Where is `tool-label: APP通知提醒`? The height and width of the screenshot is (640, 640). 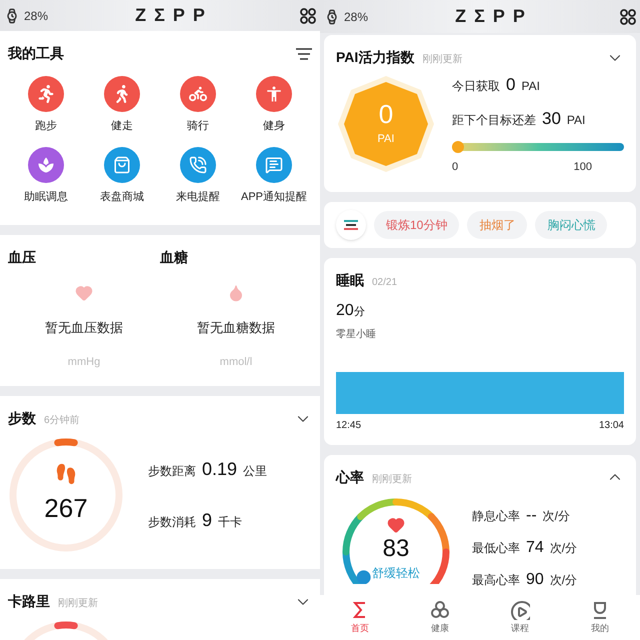 tool-label: APP通知提醒 is located at coordinates (273, 197).